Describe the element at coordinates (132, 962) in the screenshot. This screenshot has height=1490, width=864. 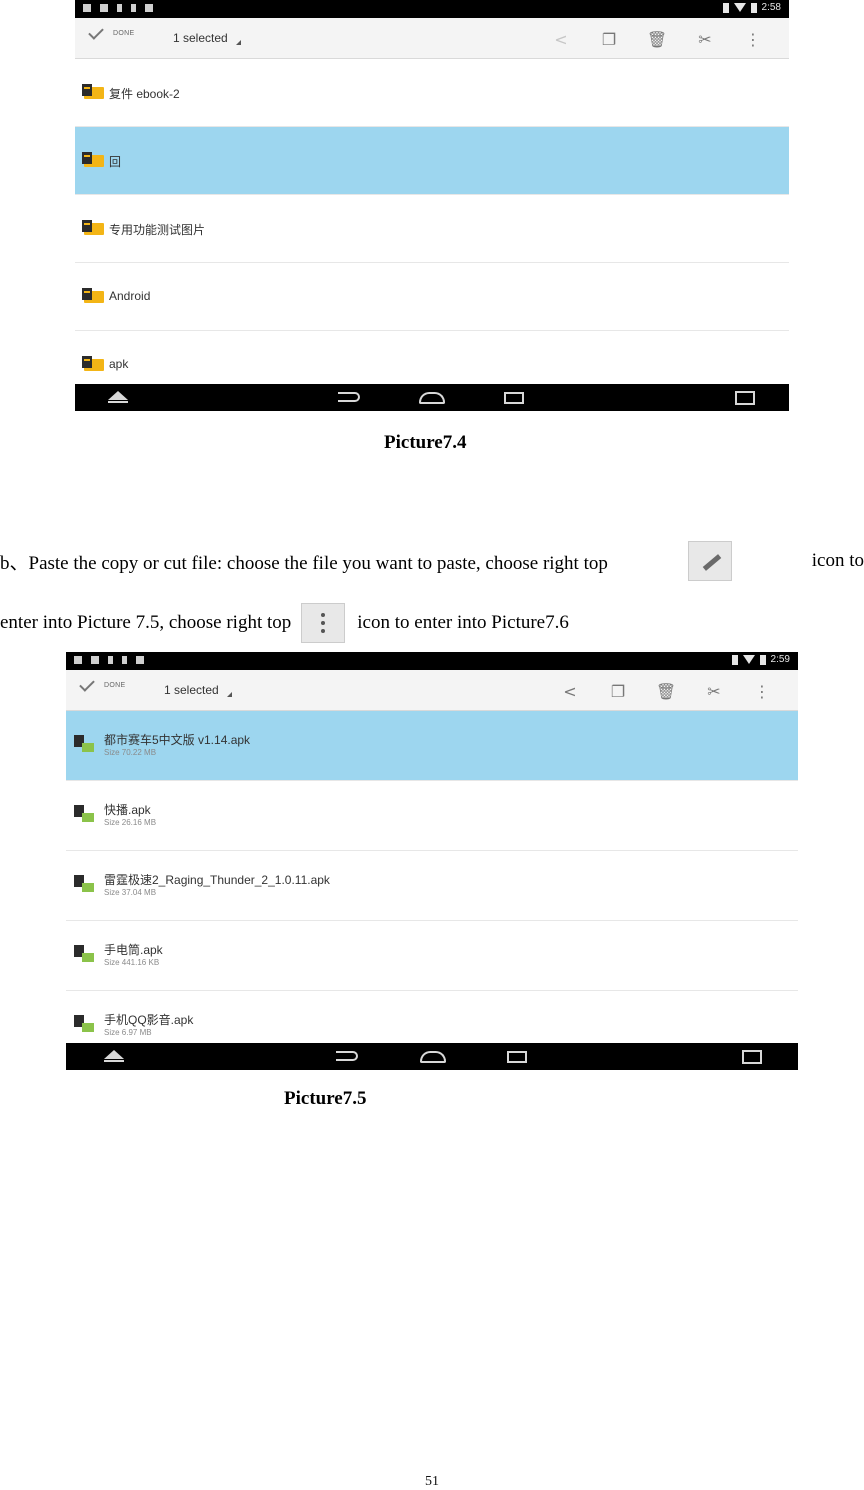
I see `file-size: Size 441.16 KB` at that location.